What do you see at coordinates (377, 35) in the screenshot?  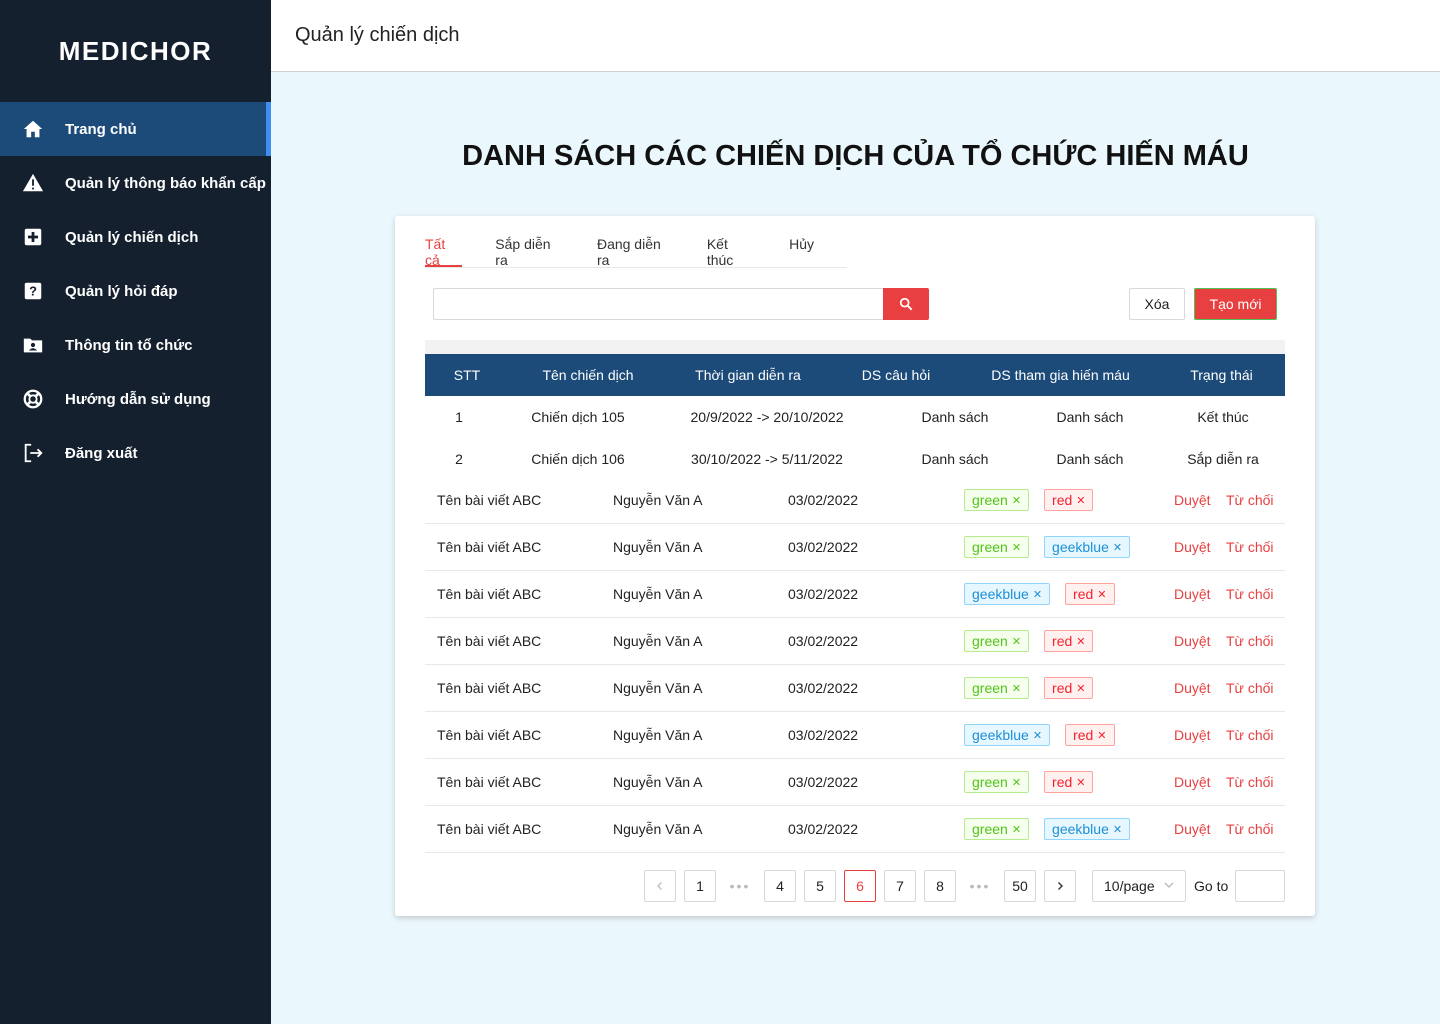 I see `page-section-title: Quản lý chiến dịch` at bounding box center [377, 35].